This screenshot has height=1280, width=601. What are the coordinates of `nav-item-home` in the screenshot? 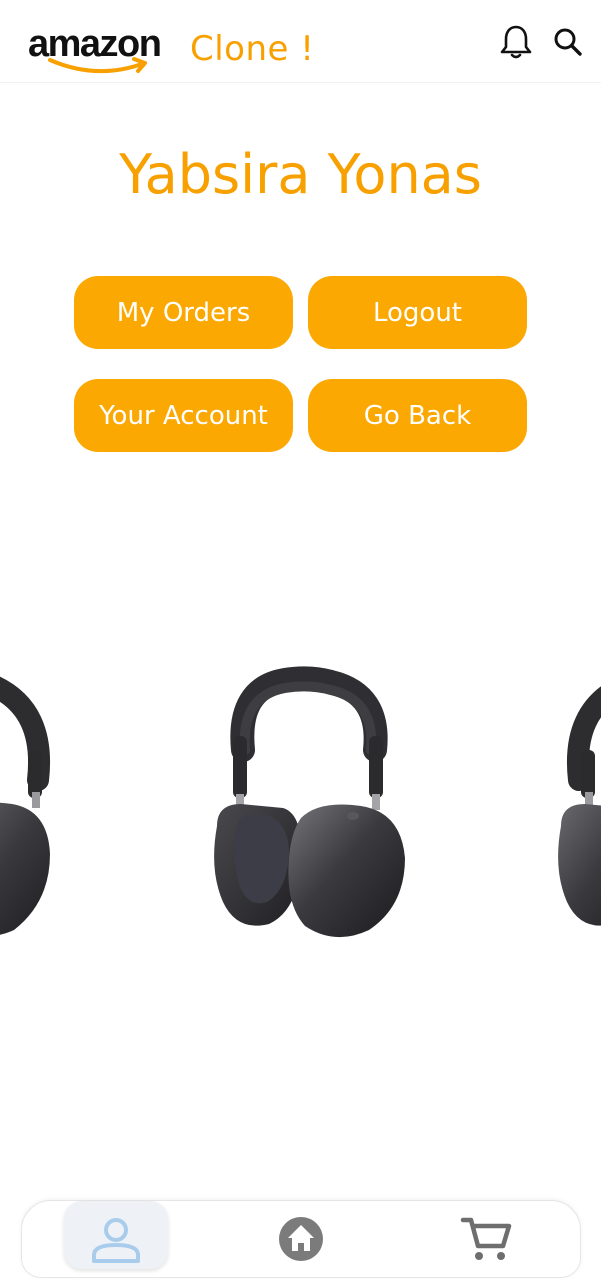 It's located at (301, 1239).